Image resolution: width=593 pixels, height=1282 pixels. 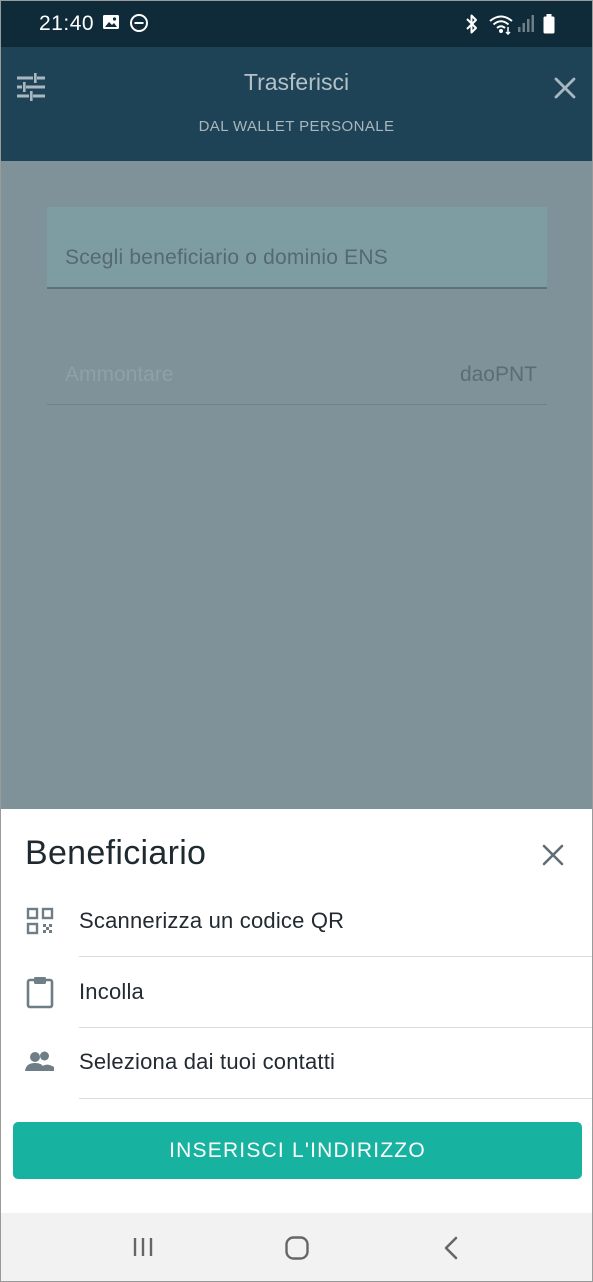 I want to click on status-time: 21:40, so click(x=67, y=23).